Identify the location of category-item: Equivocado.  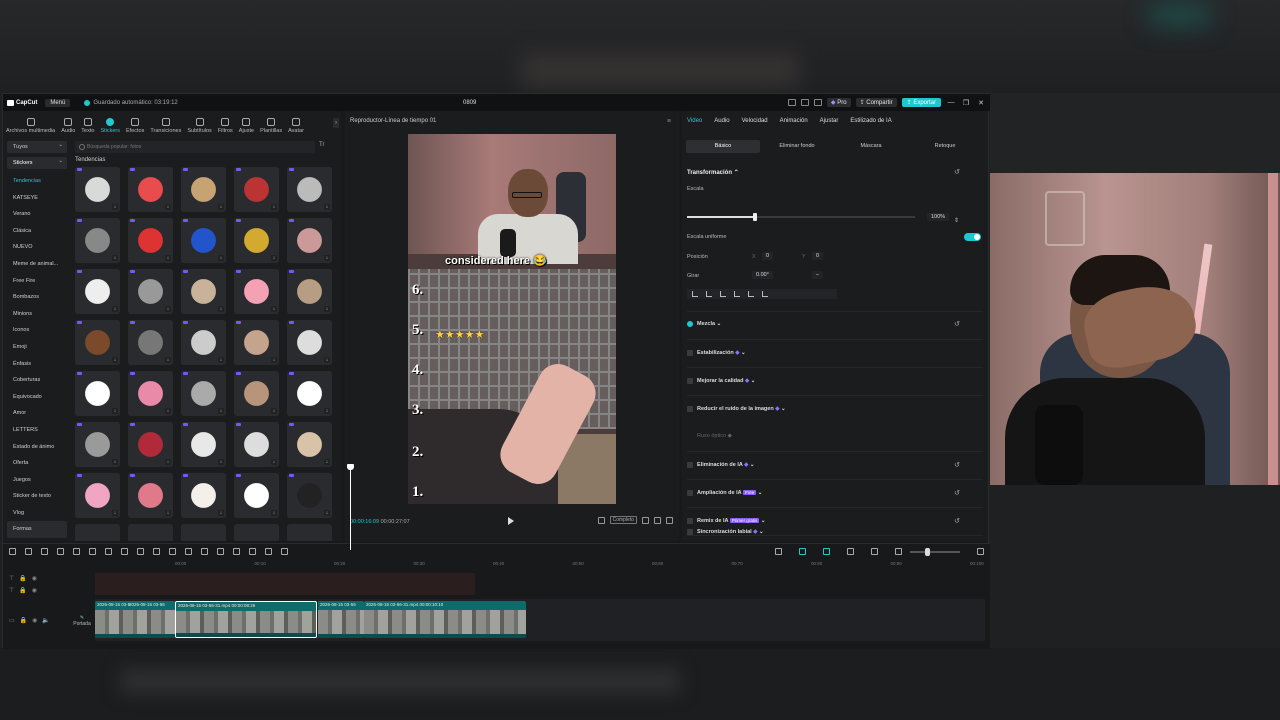
(37, 397).